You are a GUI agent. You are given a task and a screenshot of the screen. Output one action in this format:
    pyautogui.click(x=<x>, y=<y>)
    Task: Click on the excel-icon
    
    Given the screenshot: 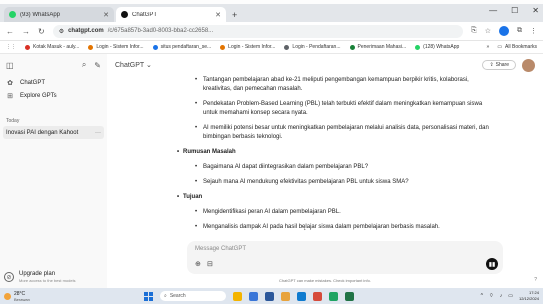 What is the action you would take?
    pyautogui.click(x=349, y=296)
    